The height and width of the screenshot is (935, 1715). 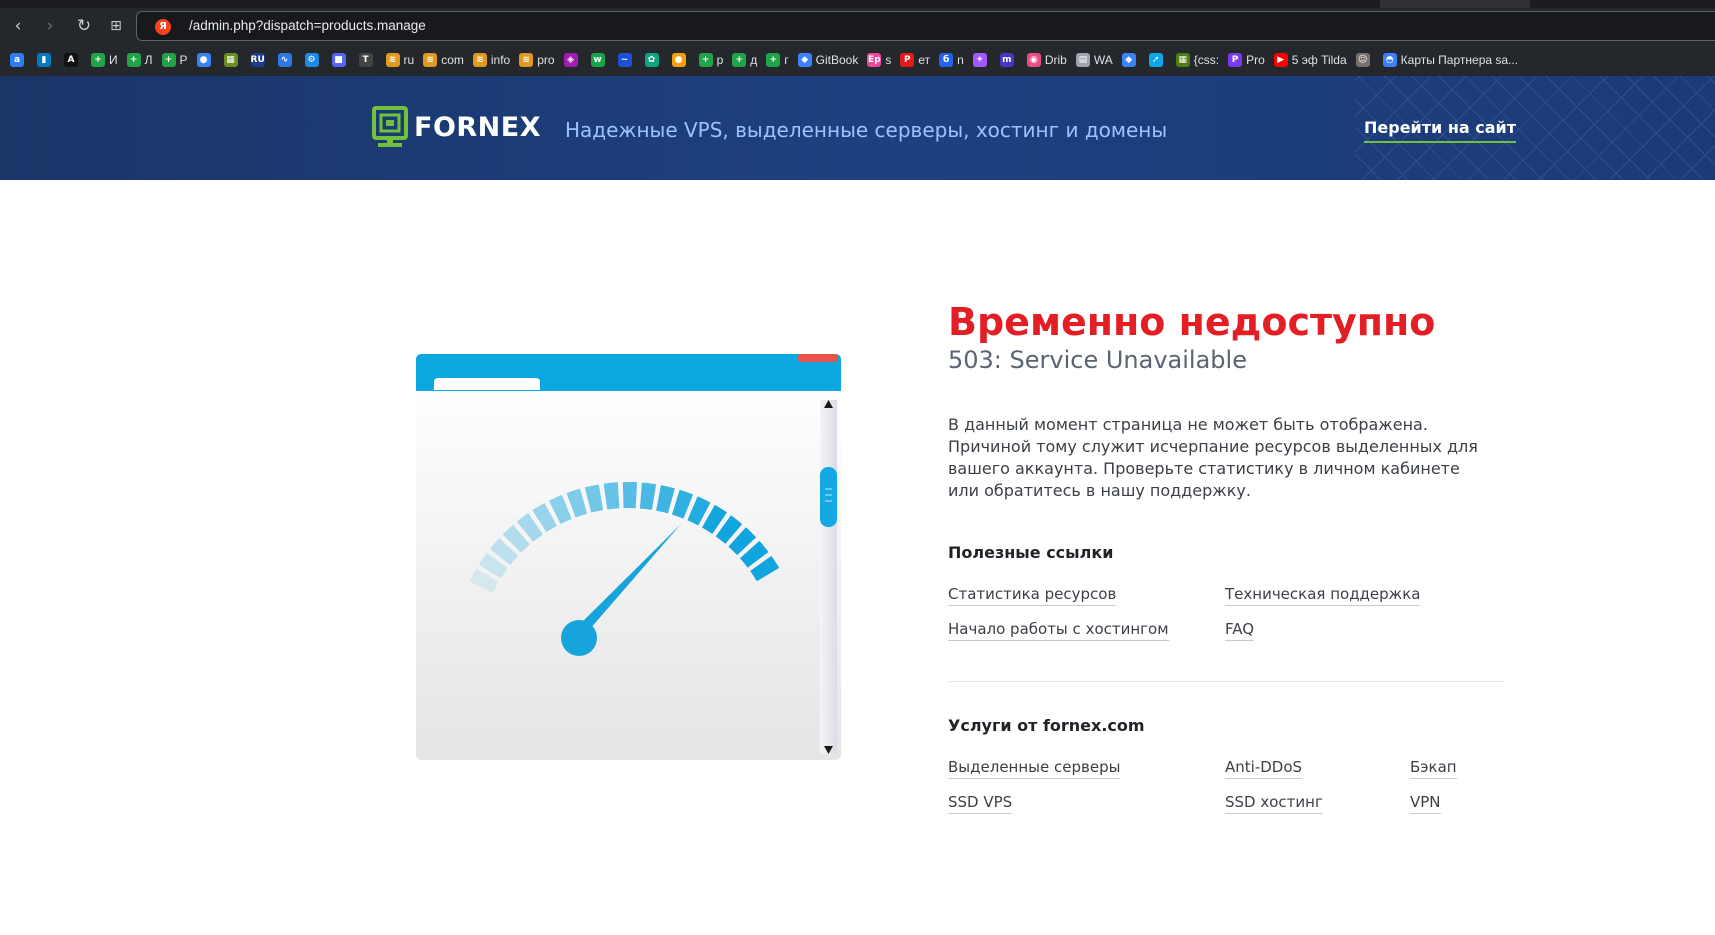 What do you see at coordinates (399, 60) in the screenshot?
I see `bookmark-item: ≋ ru` at bounding box center [399, 60].